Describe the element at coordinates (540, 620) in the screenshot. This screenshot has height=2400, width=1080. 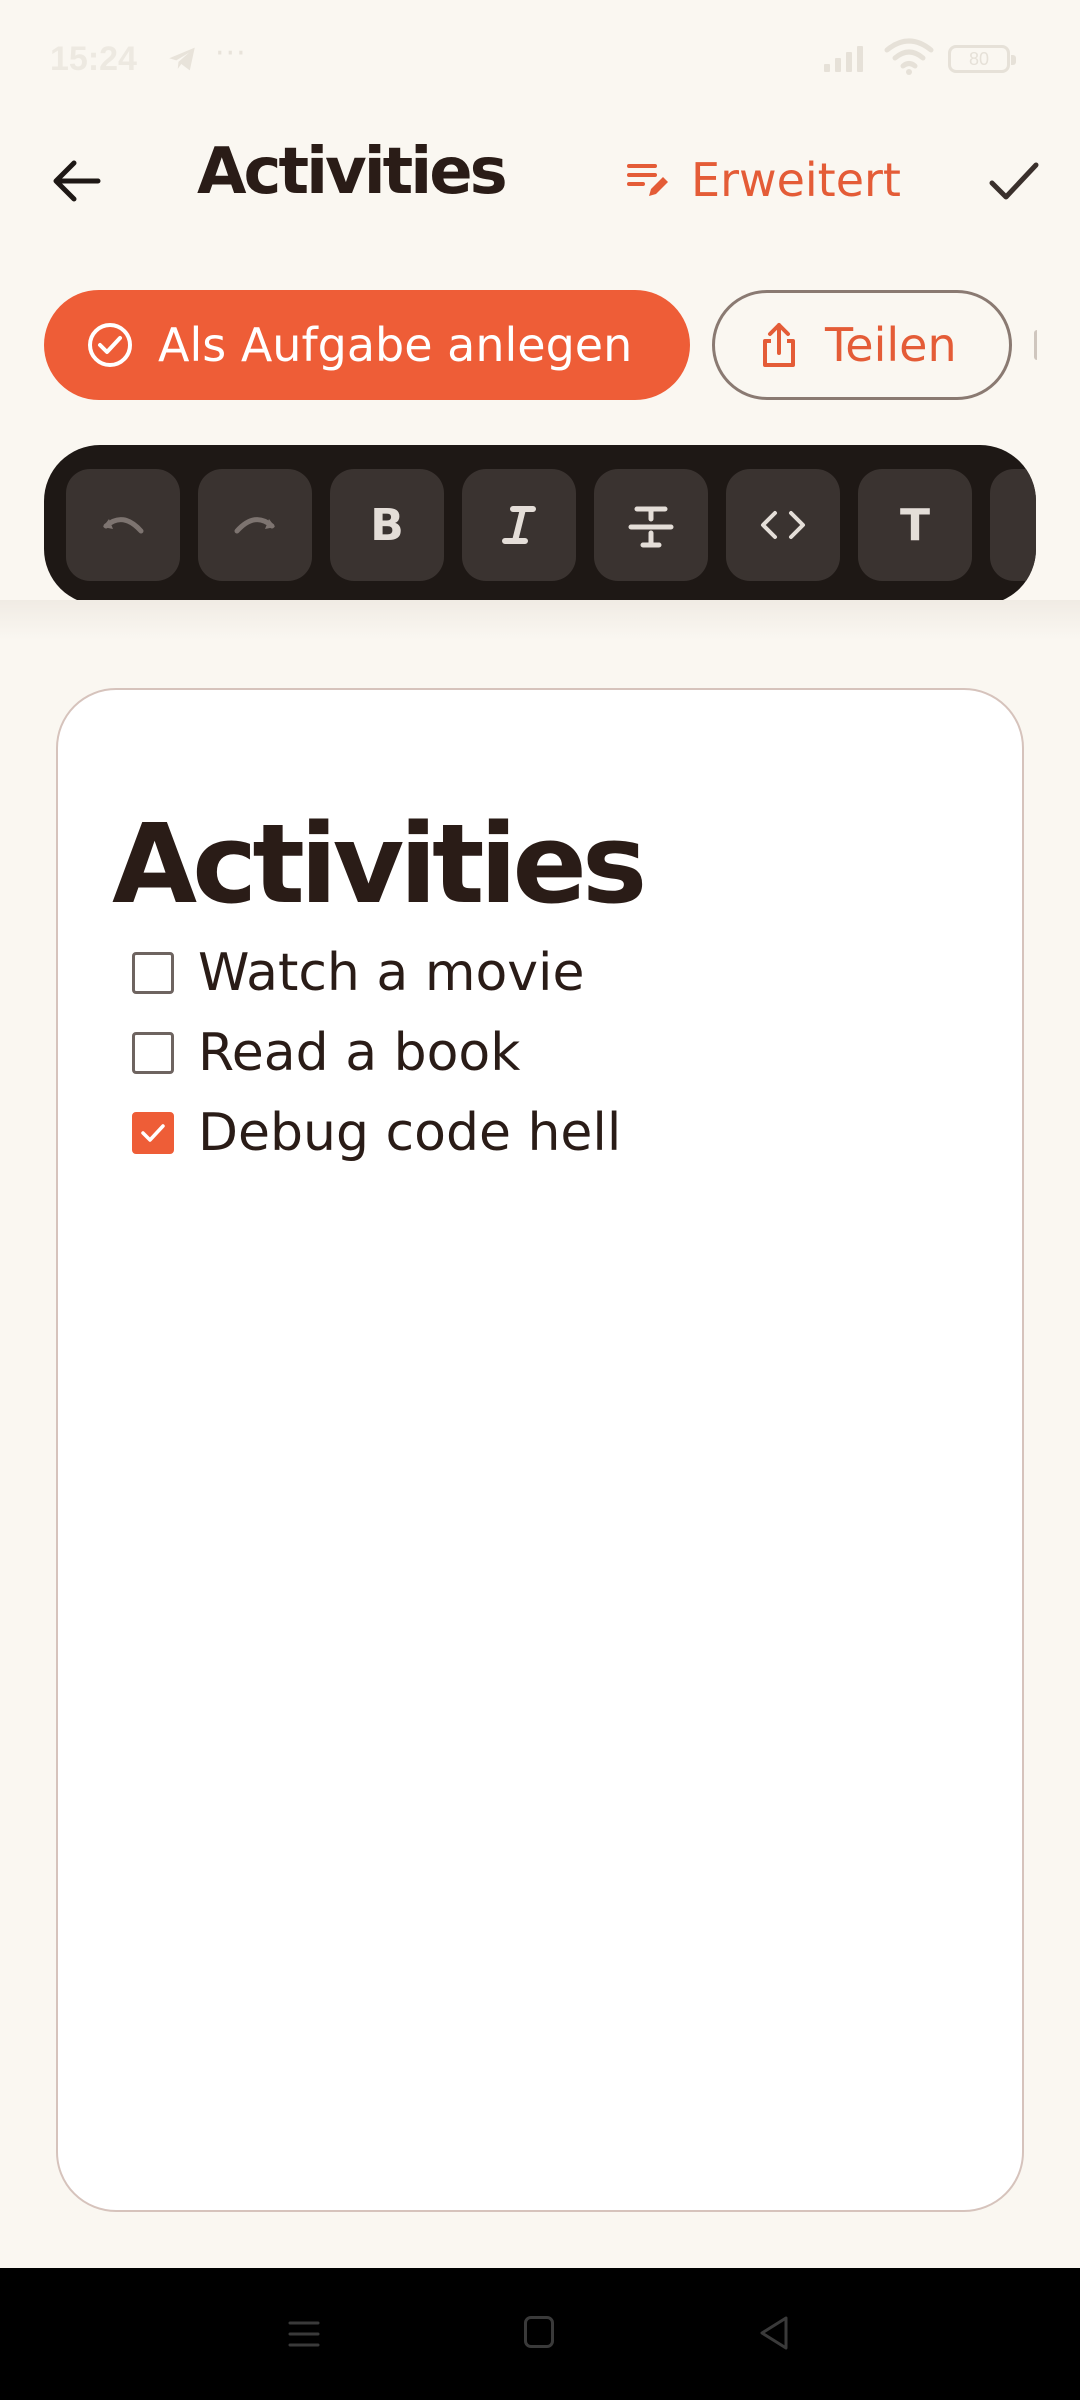
I see `toolbar-divider` at that location.